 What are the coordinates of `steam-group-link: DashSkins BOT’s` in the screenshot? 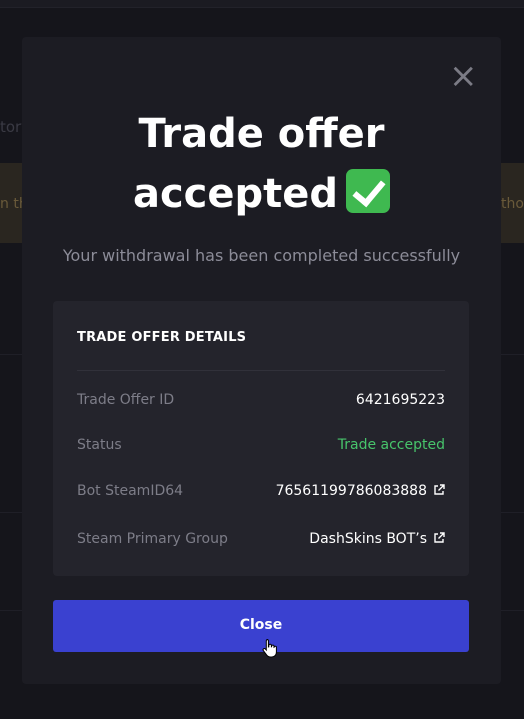 It's located at (377, 539).